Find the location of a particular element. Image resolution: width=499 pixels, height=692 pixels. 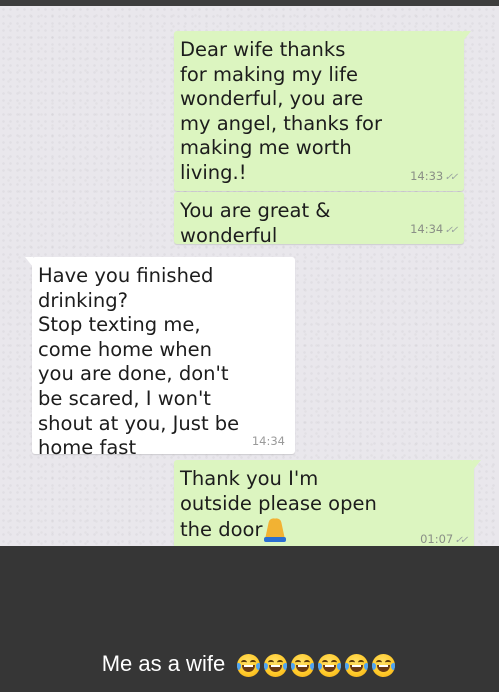

message-meta: 01:07✓✓ is located at coordinates (444, 539).